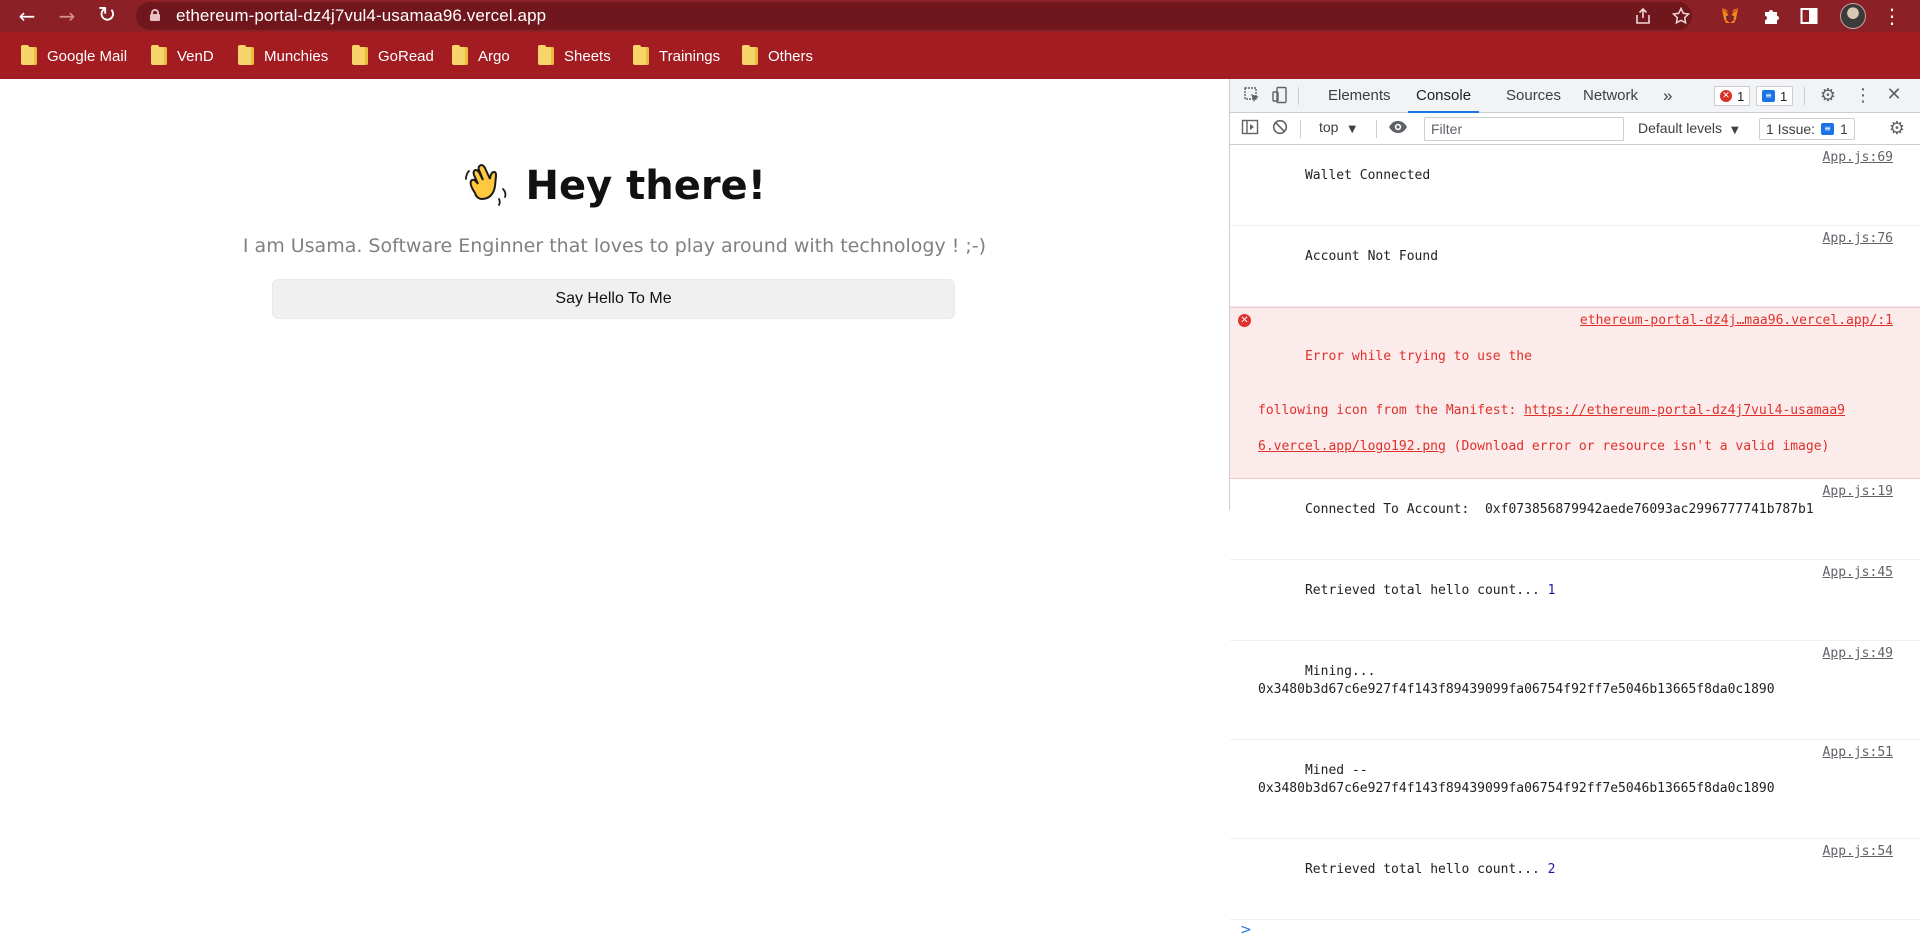 The width and height of the screenshot is (1920, 942). I want to click on close-devtools-icon: ✕, so click(1894, 95).